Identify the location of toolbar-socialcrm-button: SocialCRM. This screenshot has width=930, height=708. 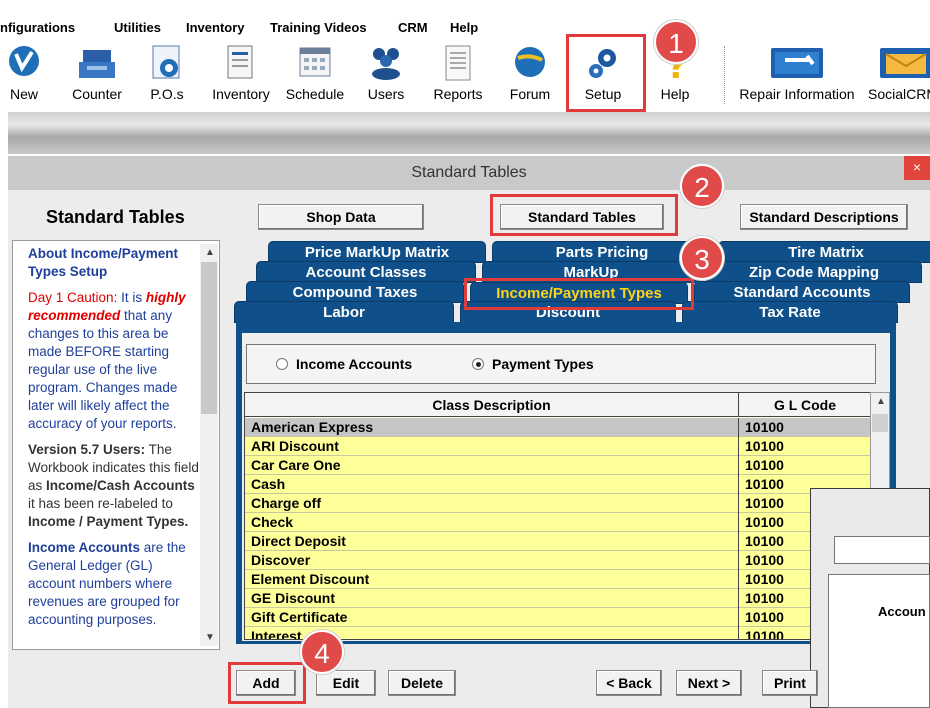
(898, 75).